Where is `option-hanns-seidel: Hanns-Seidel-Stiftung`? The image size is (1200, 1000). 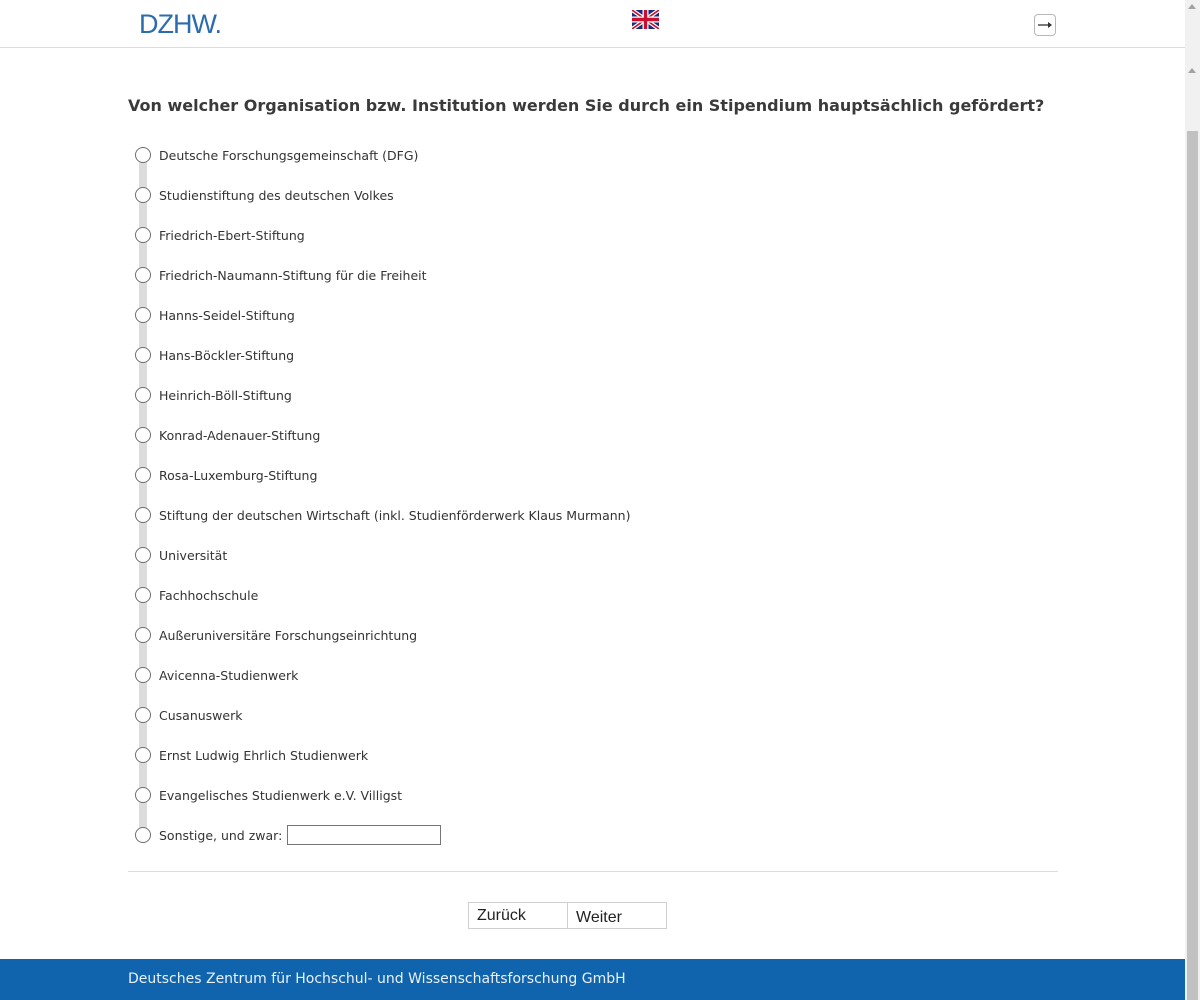
option-hanns-seidel: Hanns-Seidel-Stiftung is located at coordinates (215, 315).